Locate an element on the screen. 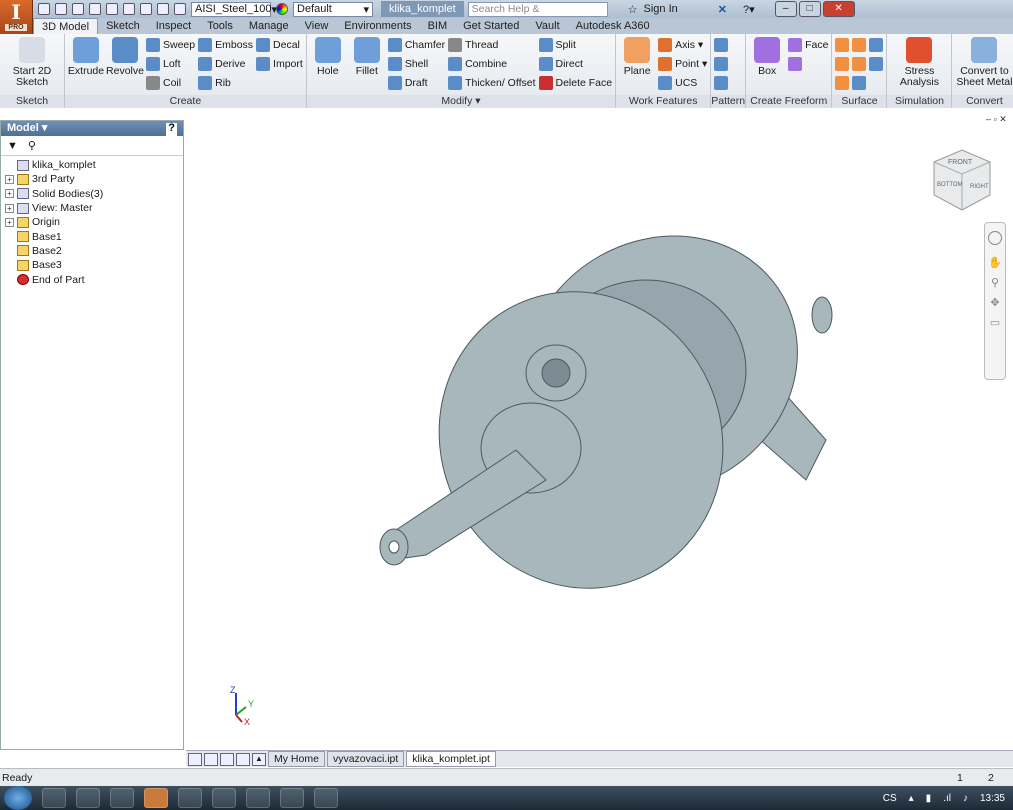 Image resolution: width=1013 pixels, height=810 pixels. taskbar-files is located at coordinates (292, 798).